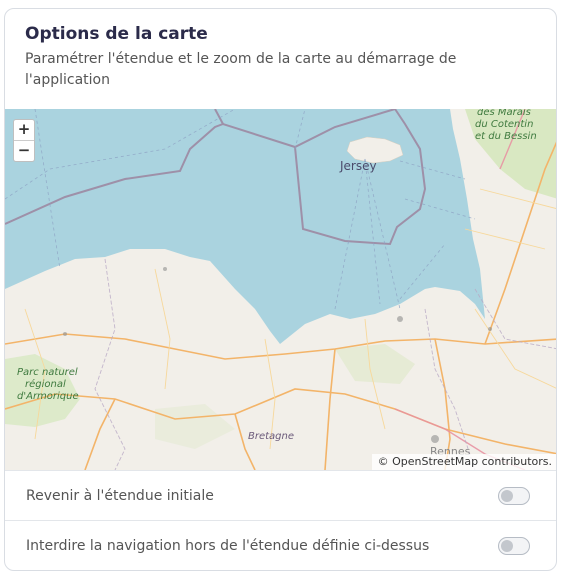 Image resolution: width=565 pixels, height=577 pixels. Describe the element at coordinates (504, 124) in the screenshot. I see `label-marais-2: du Cotentin` at that location.